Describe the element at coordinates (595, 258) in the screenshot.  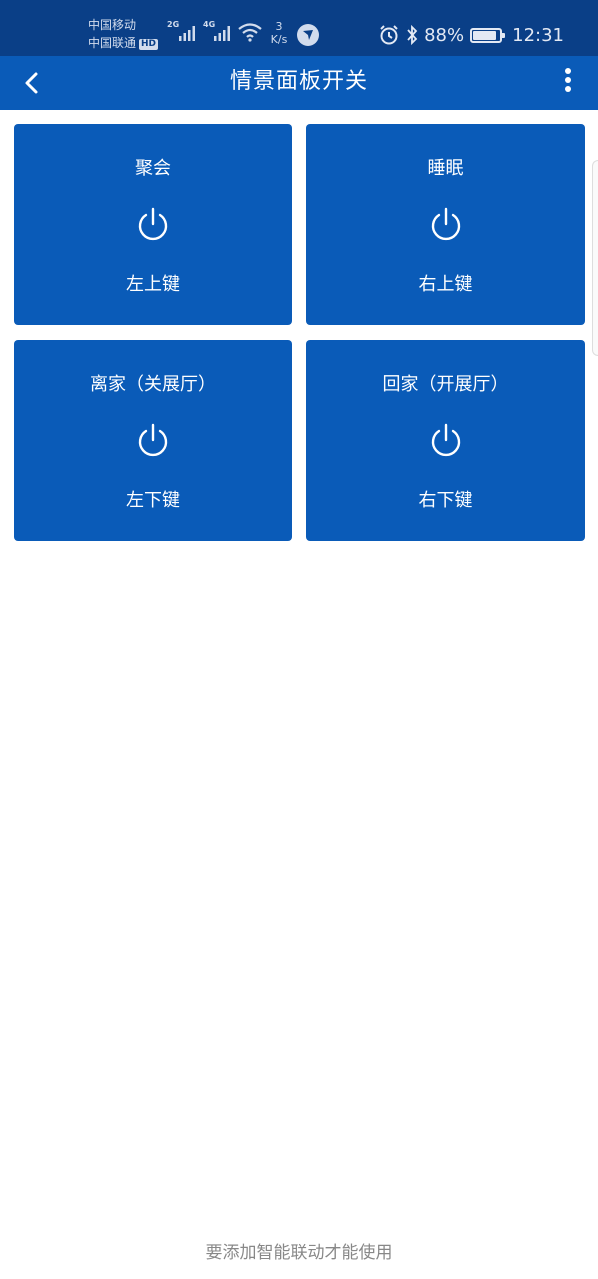
I see `edge-panel-handle` at that location.